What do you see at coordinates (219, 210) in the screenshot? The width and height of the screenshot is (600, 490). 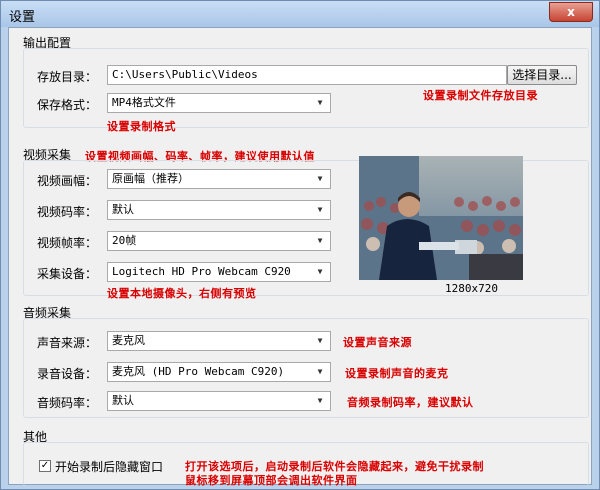 I see `video-bitrate-select: 默认 ▼` at bounding box center [219, 210].